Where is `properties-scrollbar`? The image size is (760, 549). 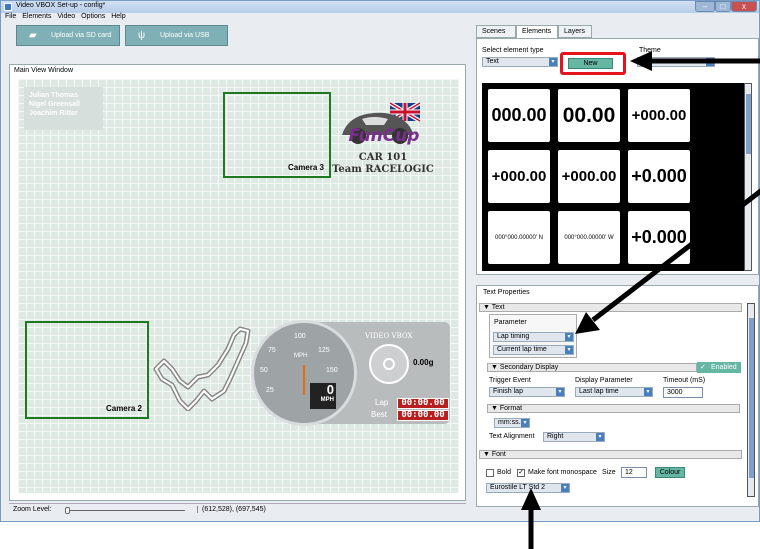 properties-scrollbar is located at coordinates (751, 400).